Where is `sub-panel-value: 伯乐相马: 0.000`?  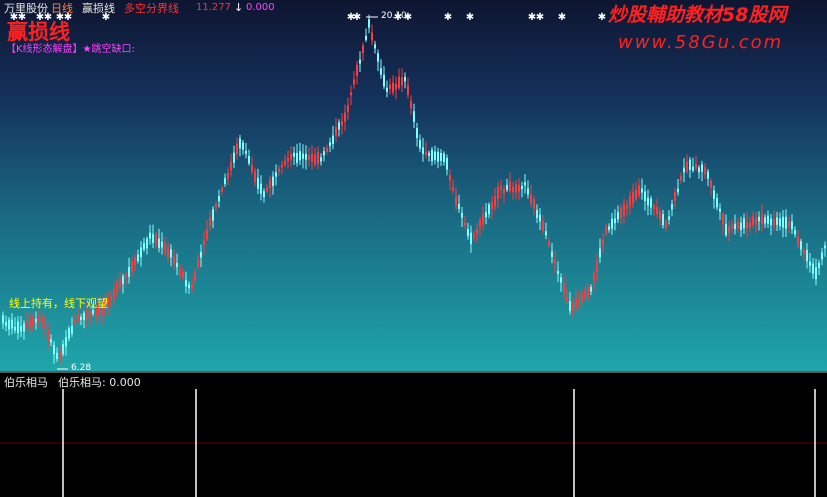
sub-panel-value: 伯乐相马: 0.000 is located at coordinates (99, 382).